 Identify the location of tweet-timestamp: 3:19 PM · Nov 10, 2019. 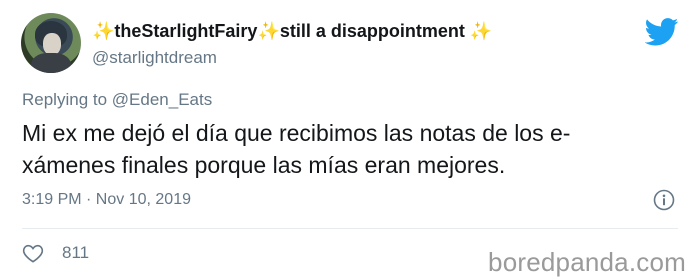
(106, 200).